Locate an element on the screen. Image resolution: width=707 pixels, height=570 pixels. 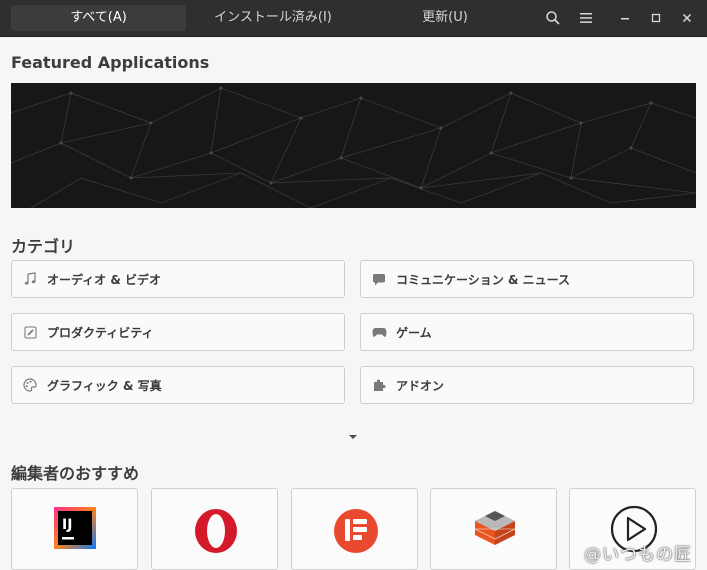
close-icon is located at coordinates (687, 18).